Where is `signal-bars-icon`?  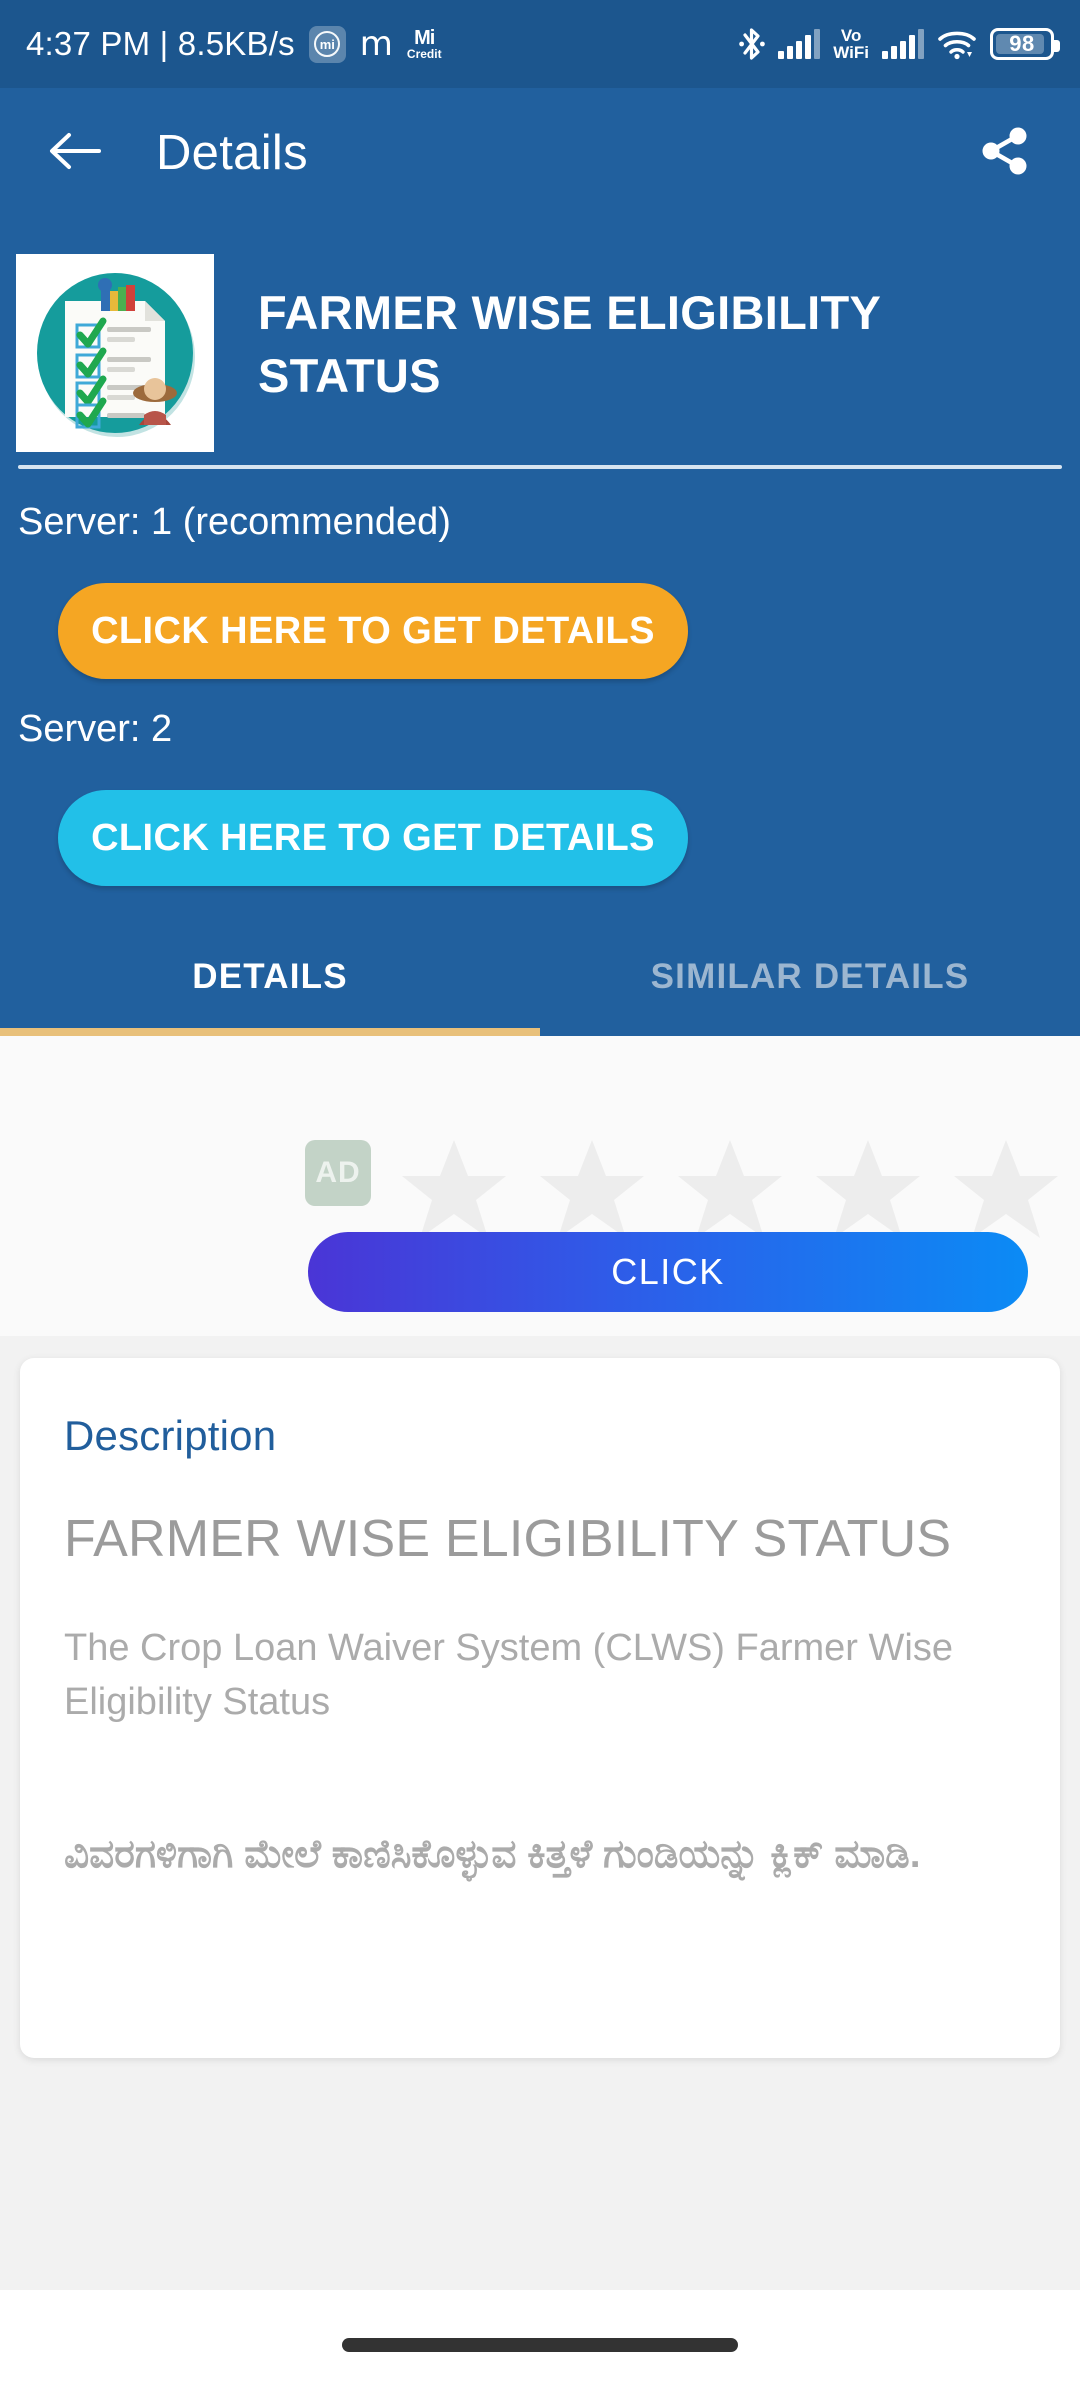 signal-bars-icon is located at coordinates (799, 44).